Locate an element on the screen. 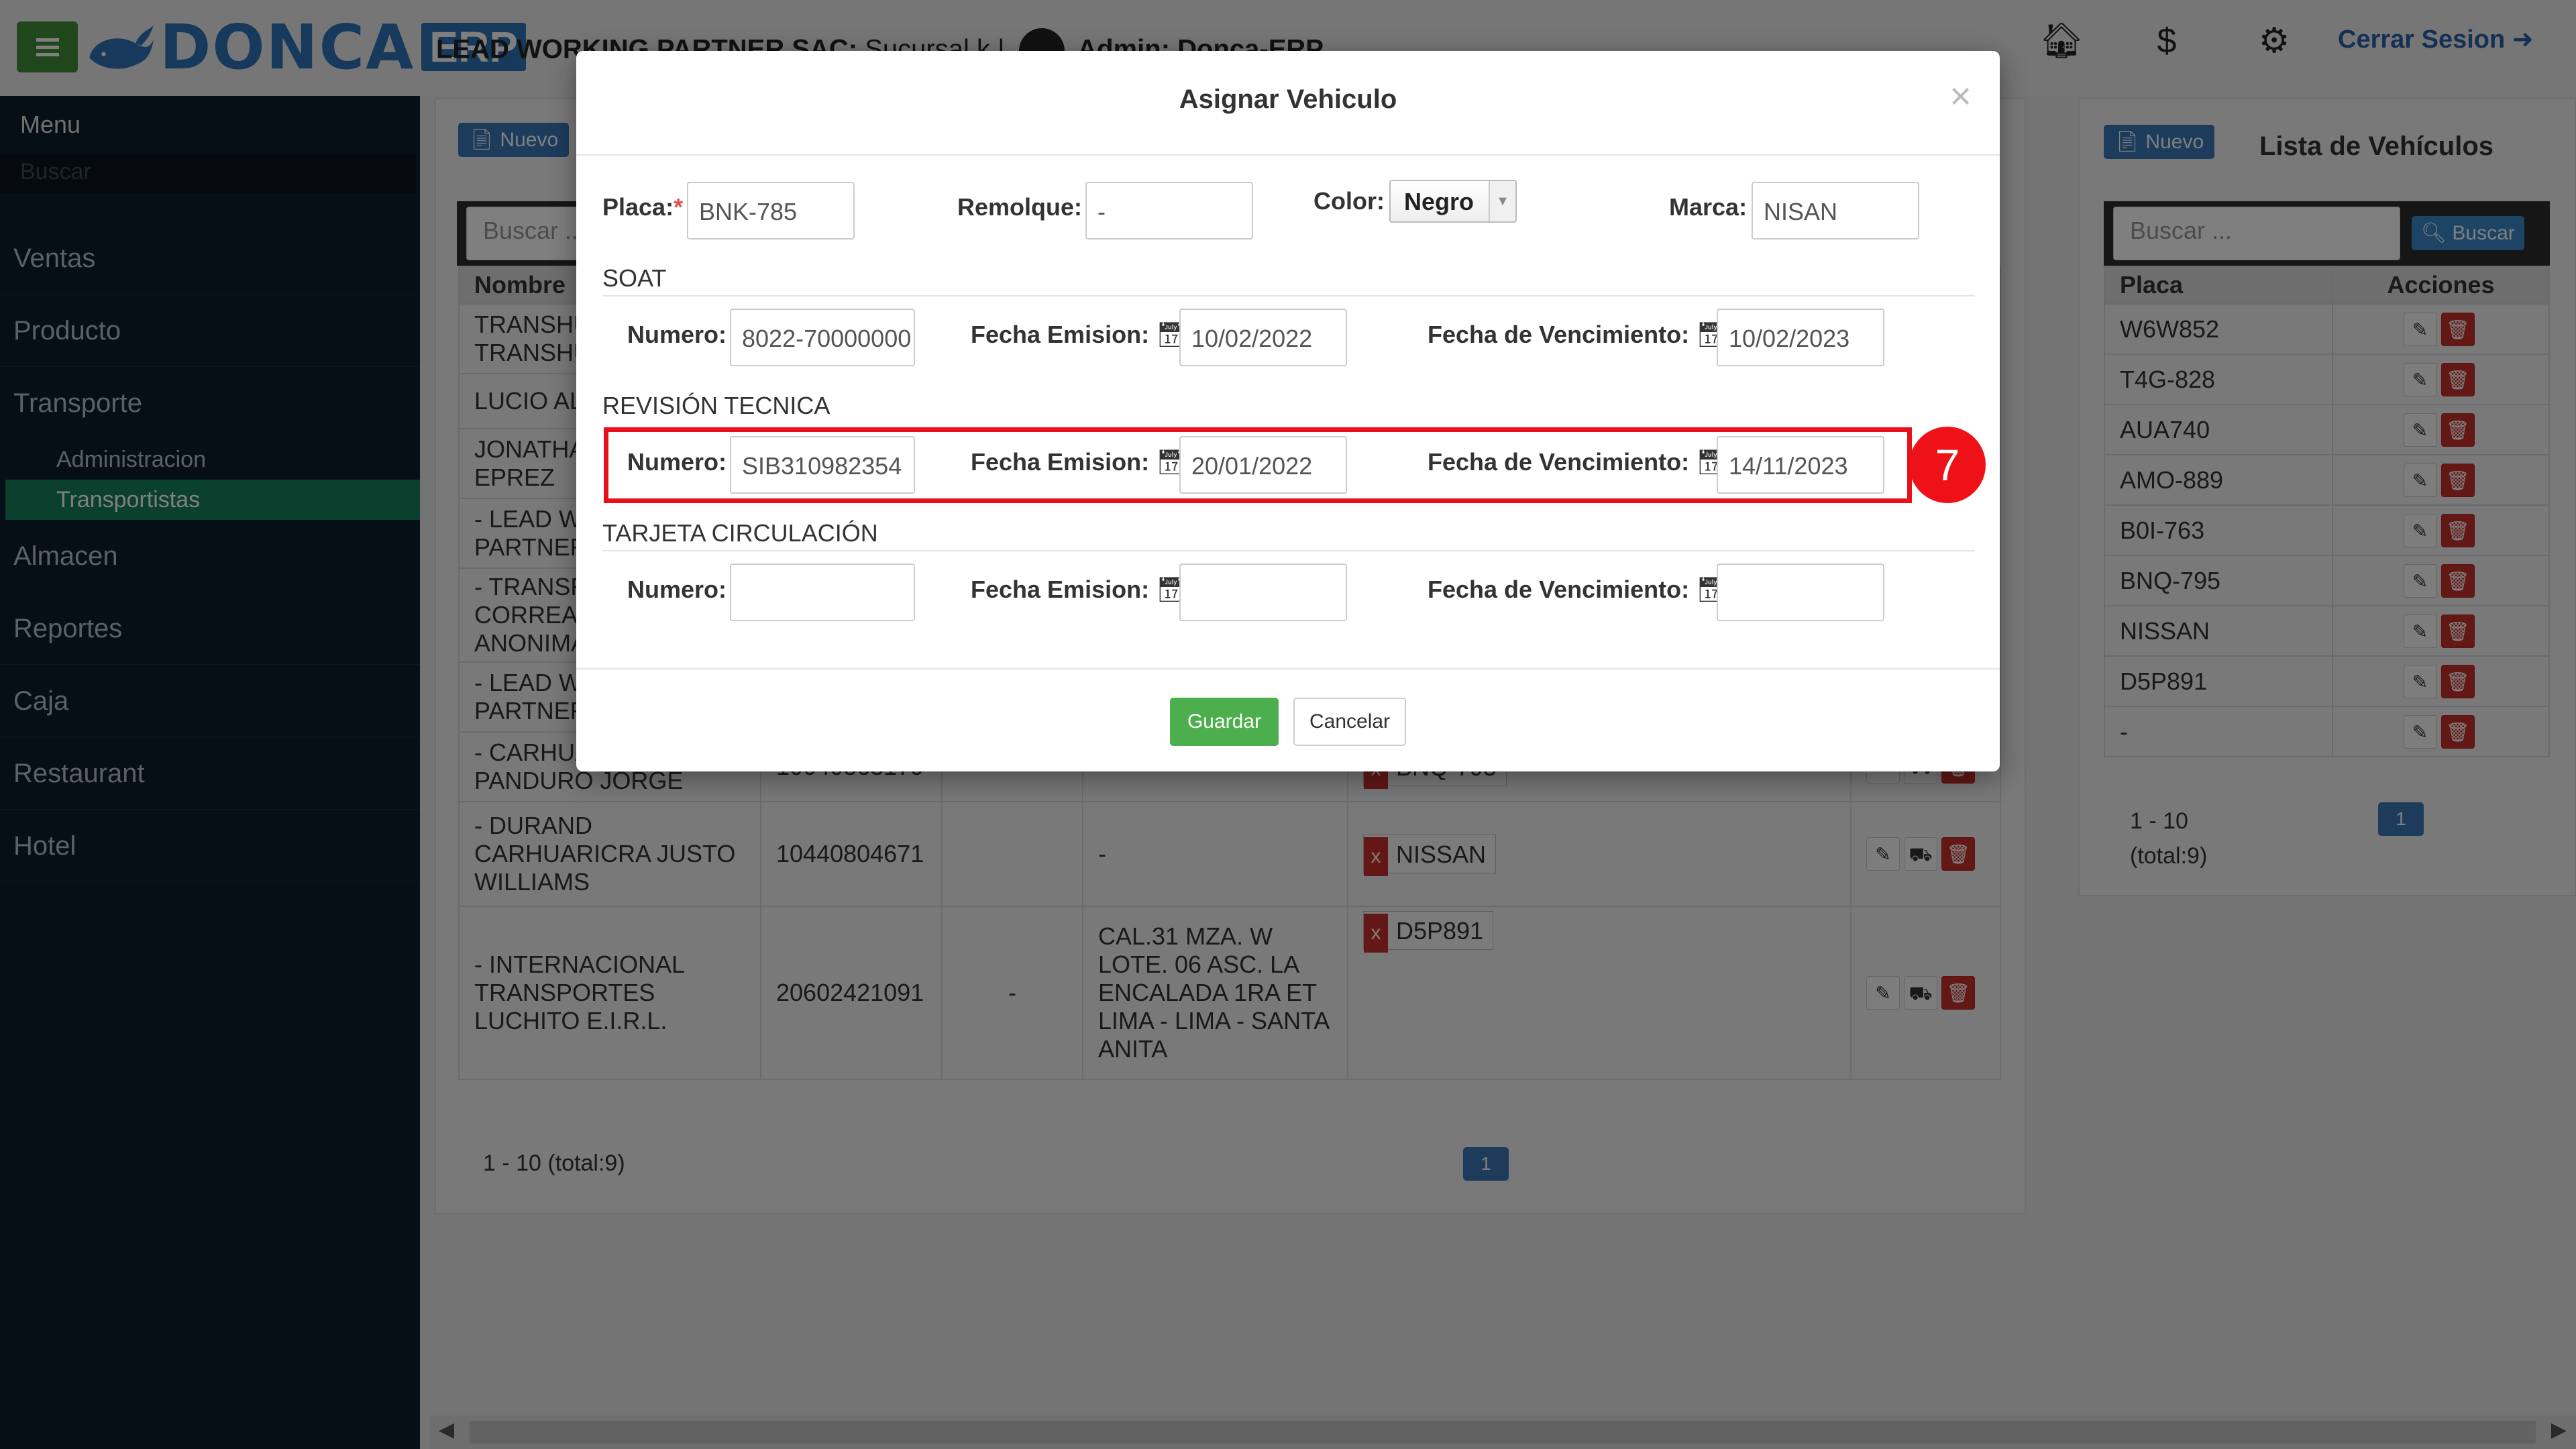  tarjeta-emision-input is located at coordinates (1263, 592).